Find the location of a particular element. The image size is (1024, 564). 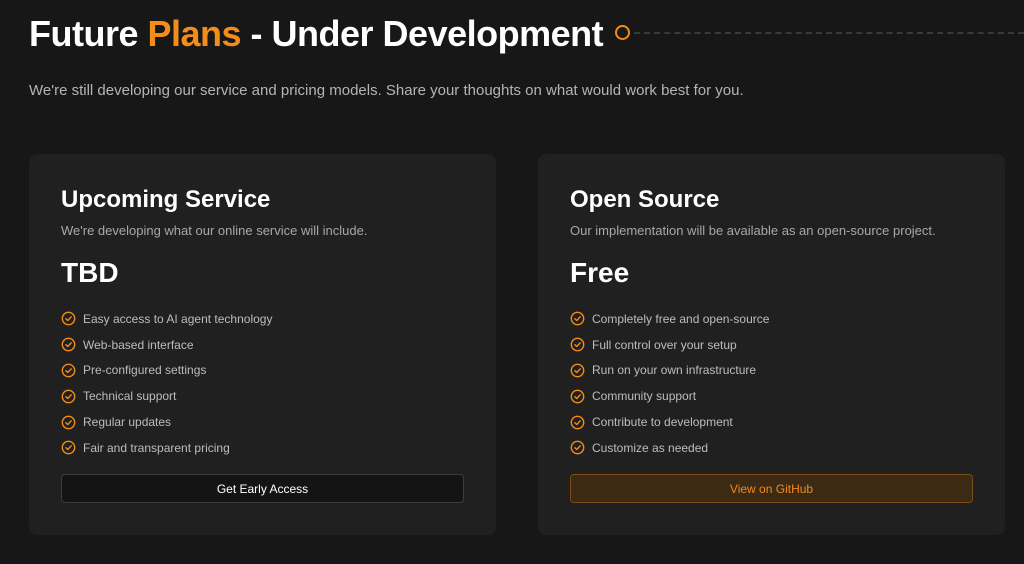

page-title-accent: Plans is located at coordinates (194, 33).